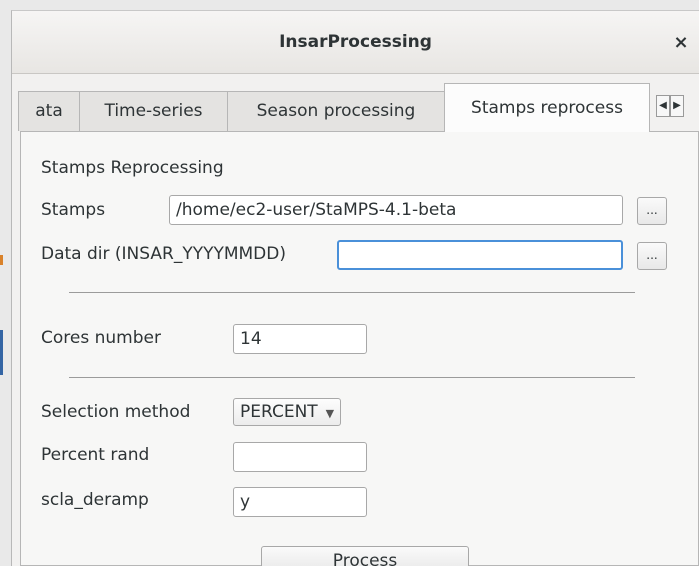  Describe the element at coordinates (153, 111) in the screenshot. I see `tab-time-series: Time-series` at that location.